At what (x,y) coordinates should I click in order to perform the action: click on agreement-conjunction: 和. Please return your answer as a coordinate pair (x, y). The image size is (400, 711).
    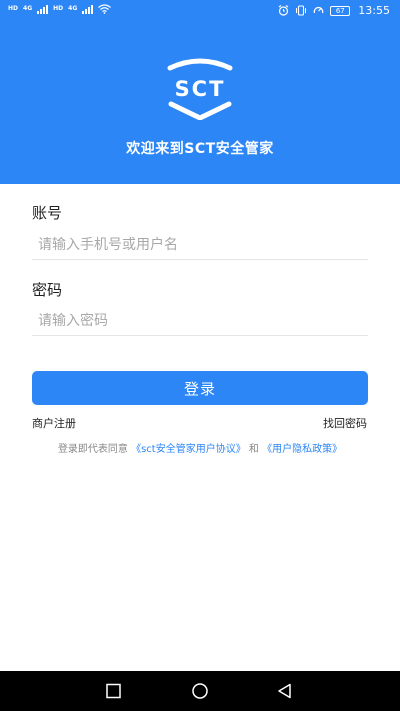
    Looking at the image, I should click on (253, 449).